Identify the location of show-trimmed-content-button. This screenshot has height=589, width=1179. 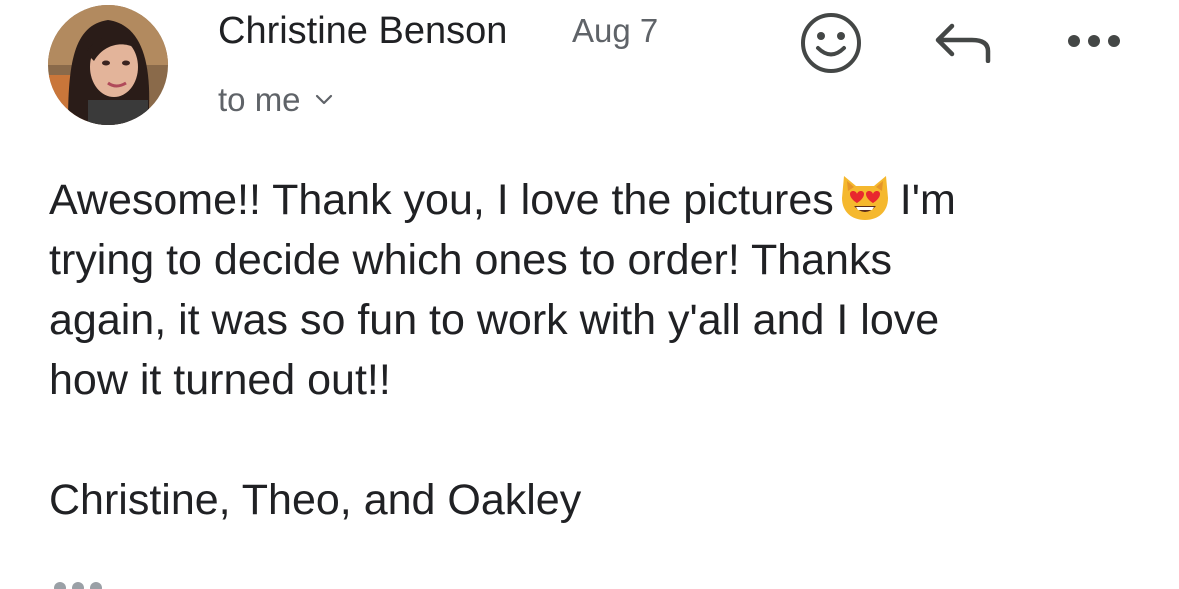
(78, 582).